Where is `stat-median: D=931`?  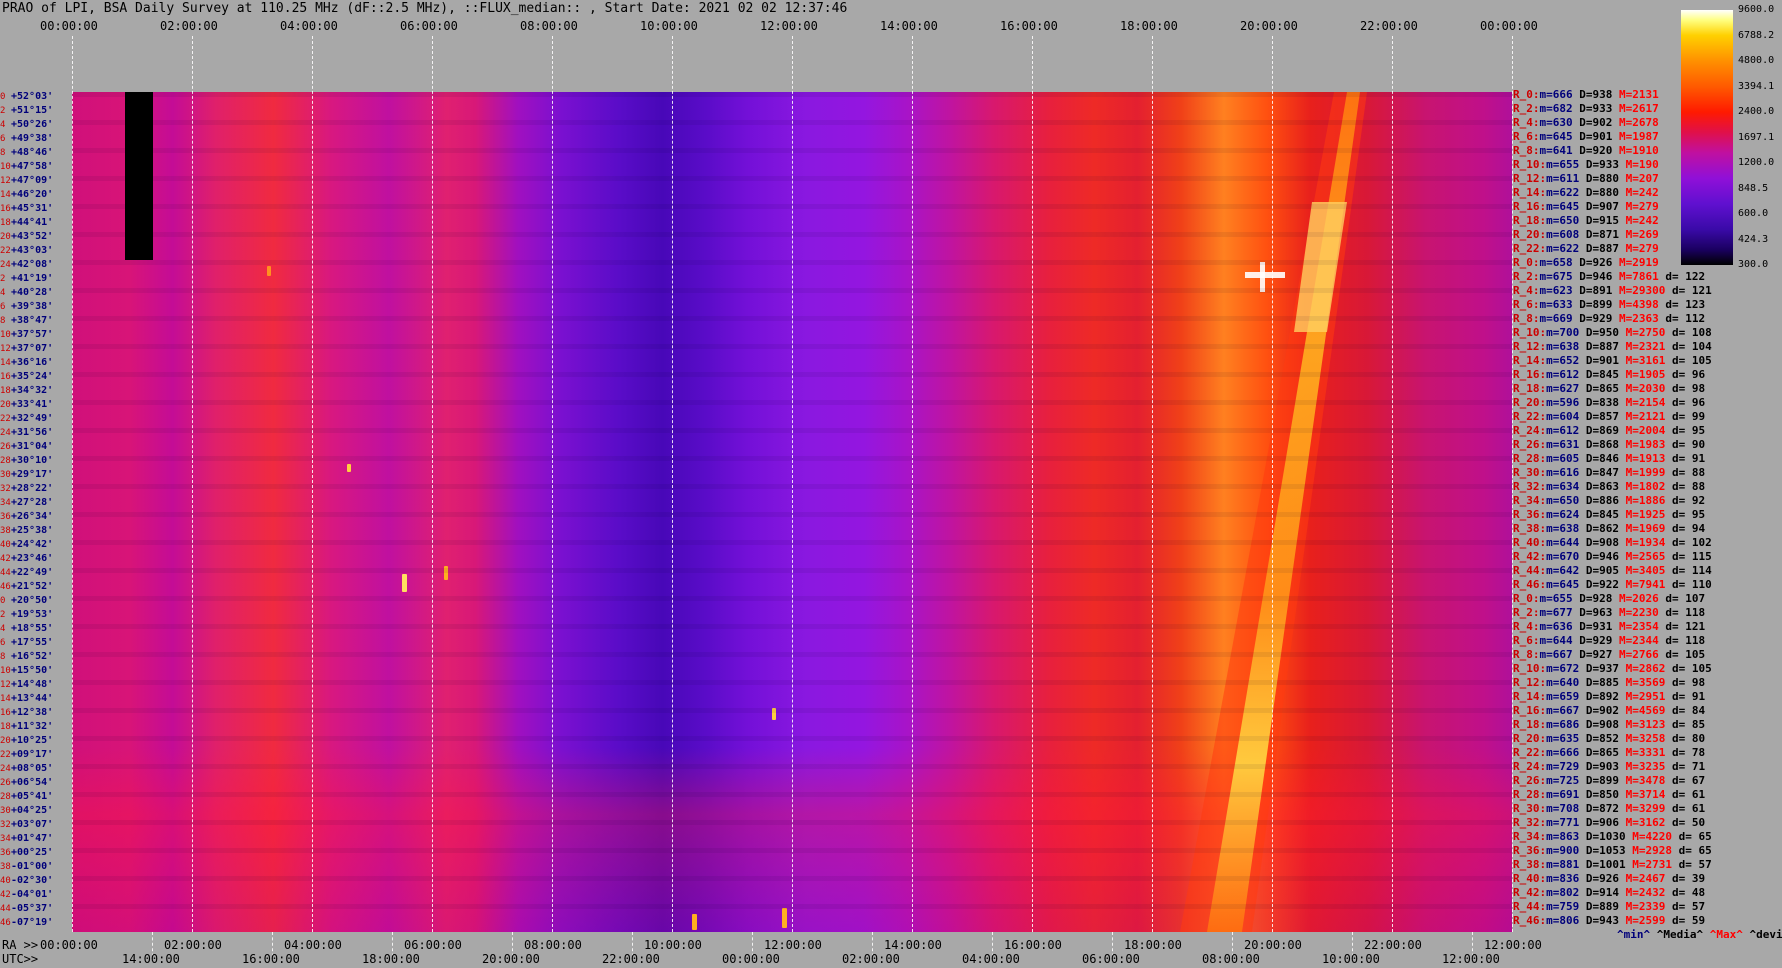
stat-median: D=931 is located at coordinates (1599, 626).